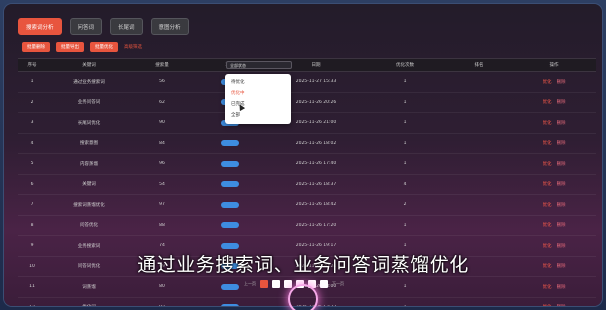 The image size is (606, 310). Describe the element at coordinates (32, 82) in the screenshot. I see `row-number: 1` at that location.